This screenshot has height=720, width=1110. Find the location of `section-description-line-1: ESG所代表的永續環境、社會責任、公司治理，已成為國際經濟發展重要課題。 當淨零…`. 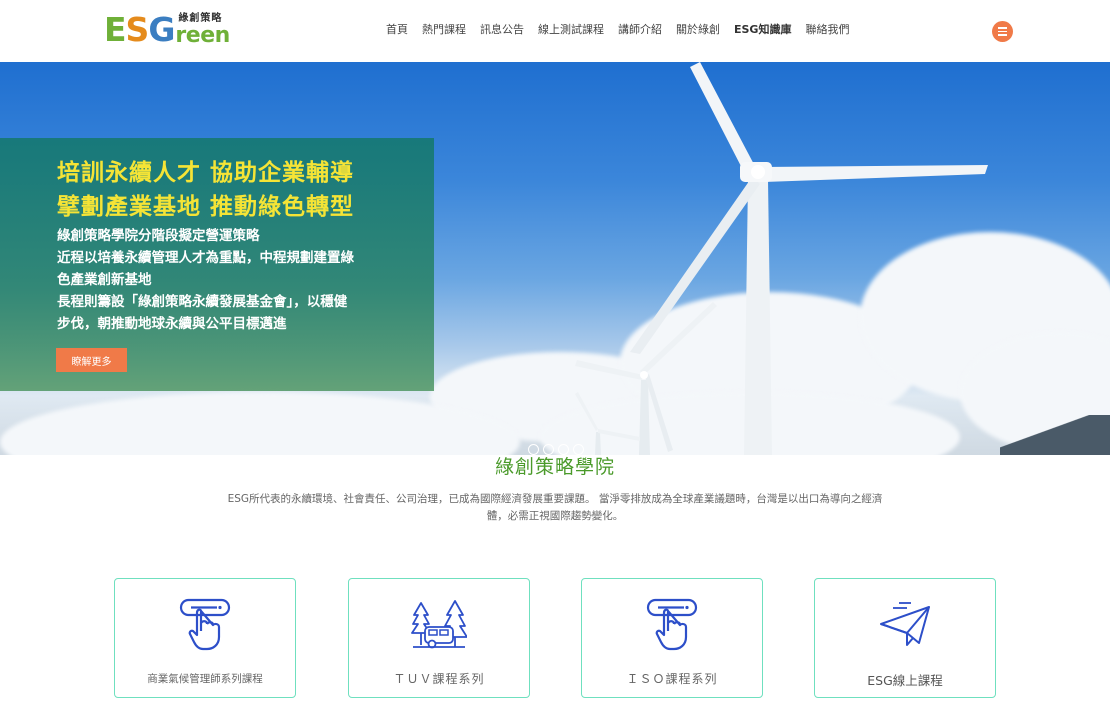

section-description-line-1: ESG所代表的永續環境、社會責任、公司治理，已成為國際經濟發展重要課題。 當淨零… is located at coordinates (555, 499).